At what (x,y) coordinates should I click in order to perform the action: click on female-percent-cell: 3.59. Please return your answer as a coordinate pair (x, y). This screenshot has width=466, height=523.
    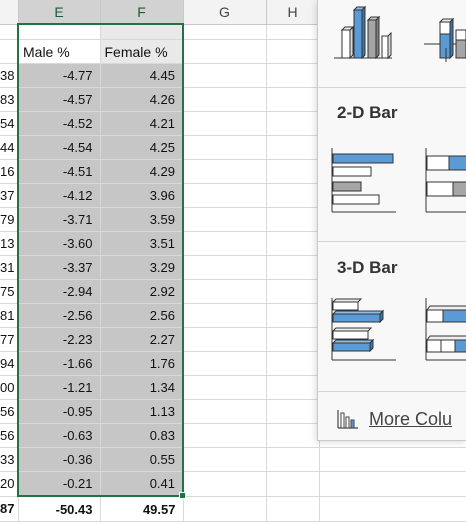
    Looking at the image, I should click on (142, 219).